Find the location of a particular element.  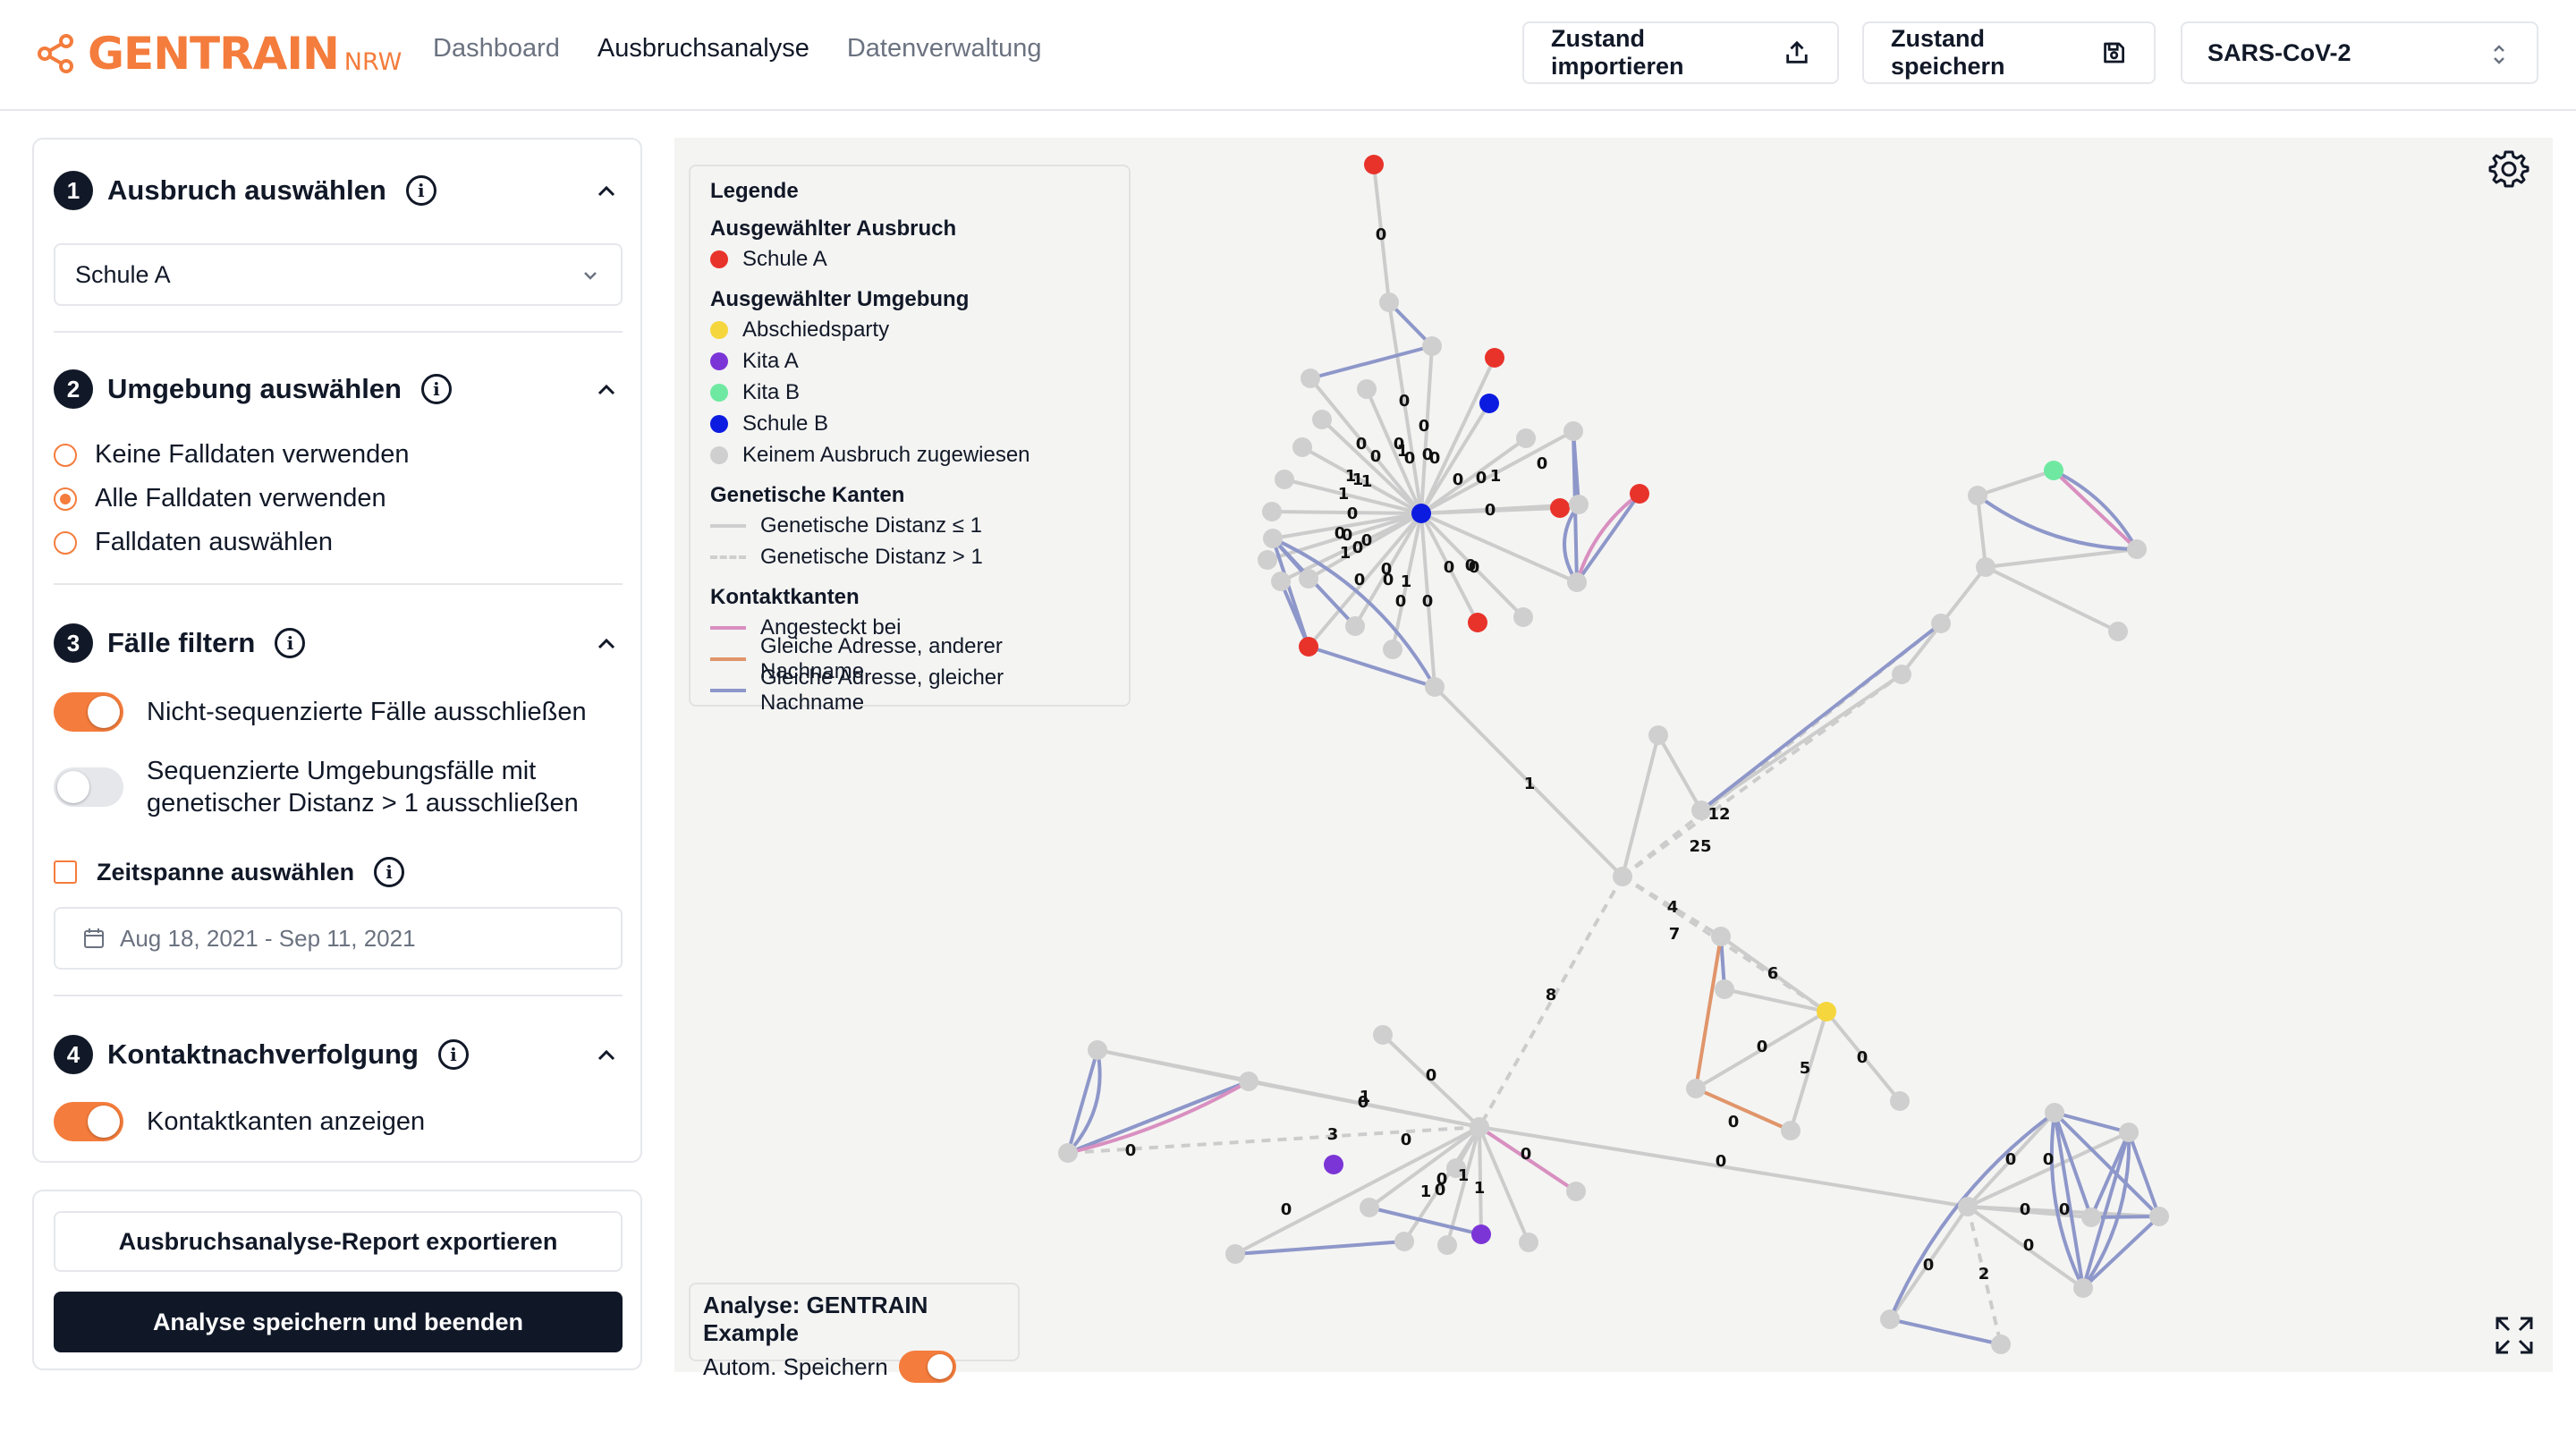

contact-edges-toggle-row: Kontaktkanten anzeigen is located at coordinates (239, 1121).